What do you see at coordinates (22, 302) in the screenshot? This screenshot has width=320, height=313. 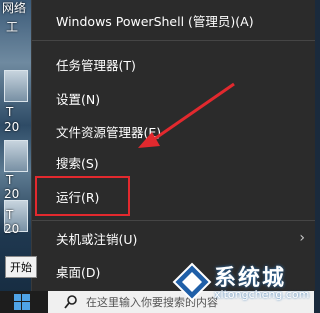 I see `windows-start-icon` at bounding box center [22, 302].